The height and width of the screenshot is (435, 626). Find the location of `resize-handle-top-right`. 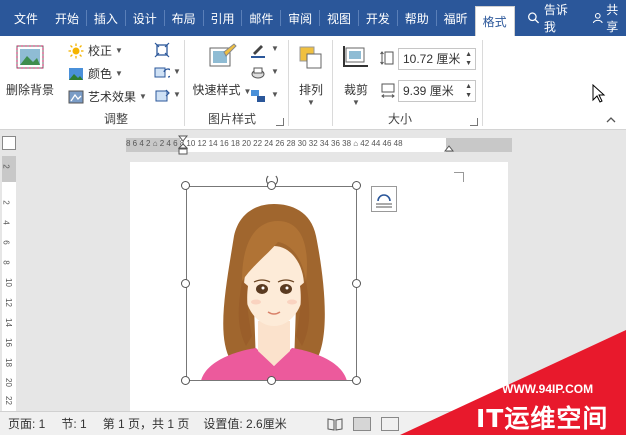

resize-handle-top-right is located at coordinates (356, 185).